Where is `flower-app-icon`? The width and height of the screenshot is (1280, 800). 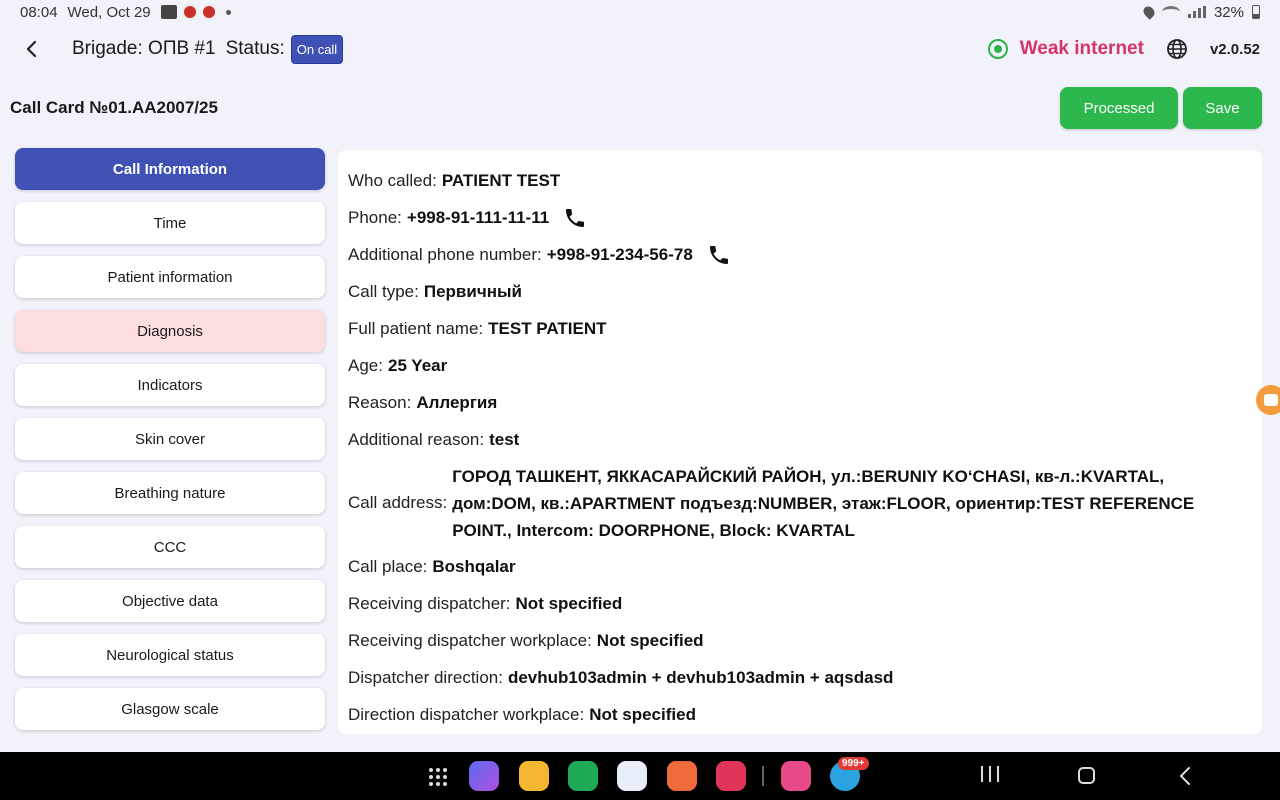 flower-app-icon is located at coordinates (796, 776).